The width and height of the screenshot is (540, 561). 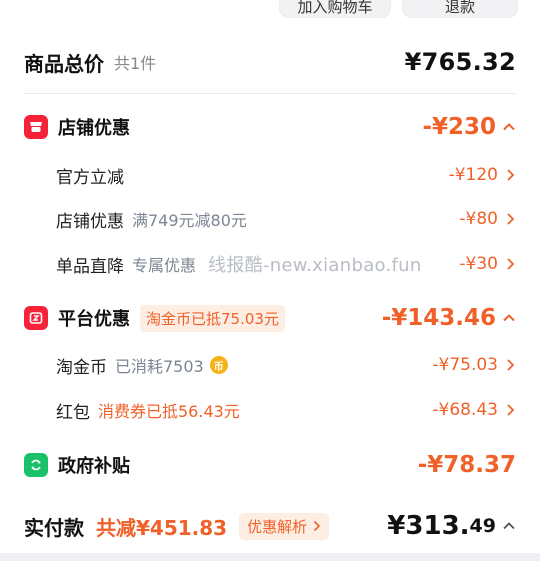 I want to click on platform-icon, so click(x=36, y=318).